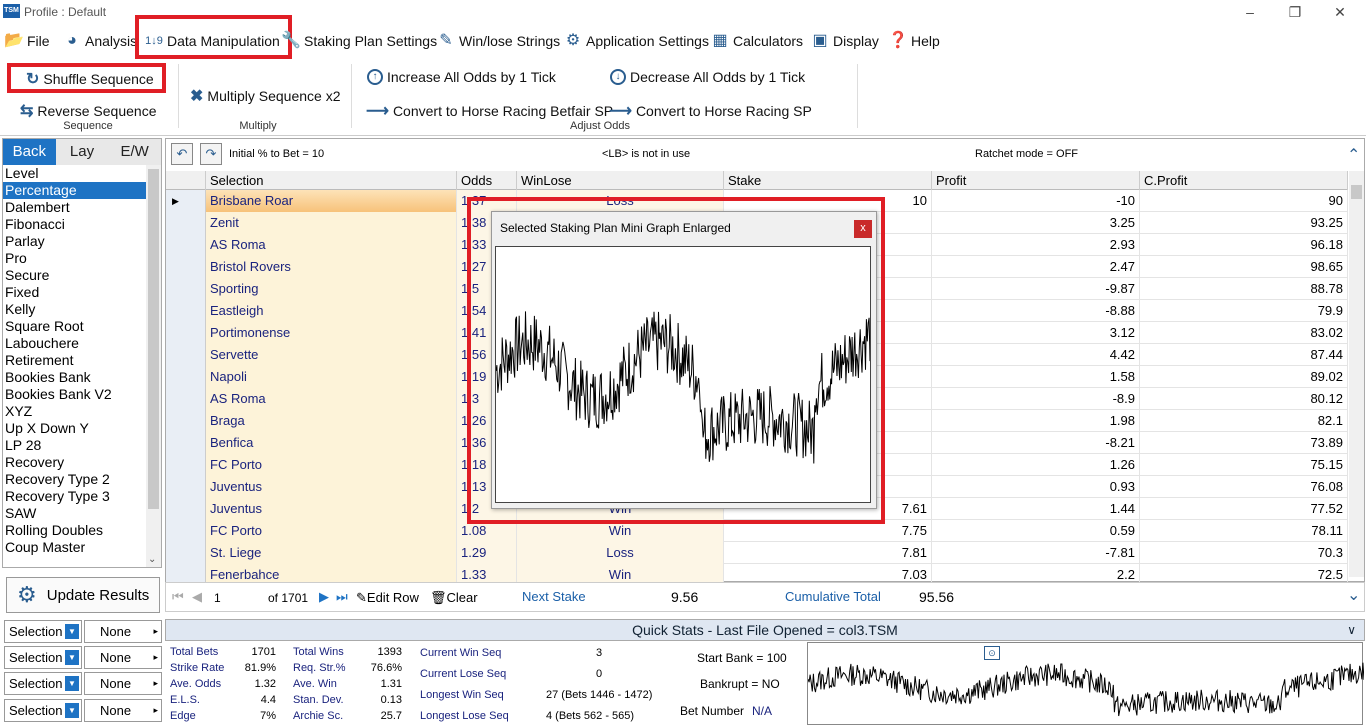  Describe the element at coordinates (387, 598) in the screenshot. I see `edit-row-button: ✎Edit Row` at that location.